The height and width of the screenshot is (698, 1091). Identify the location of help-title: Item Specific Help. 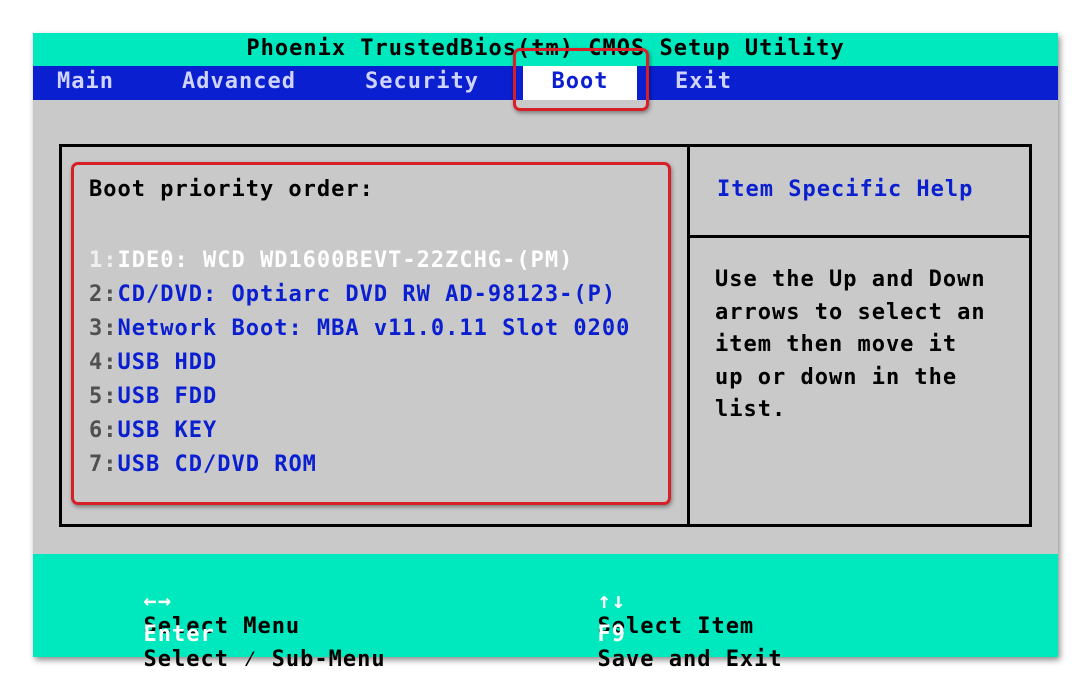
(845, 189).